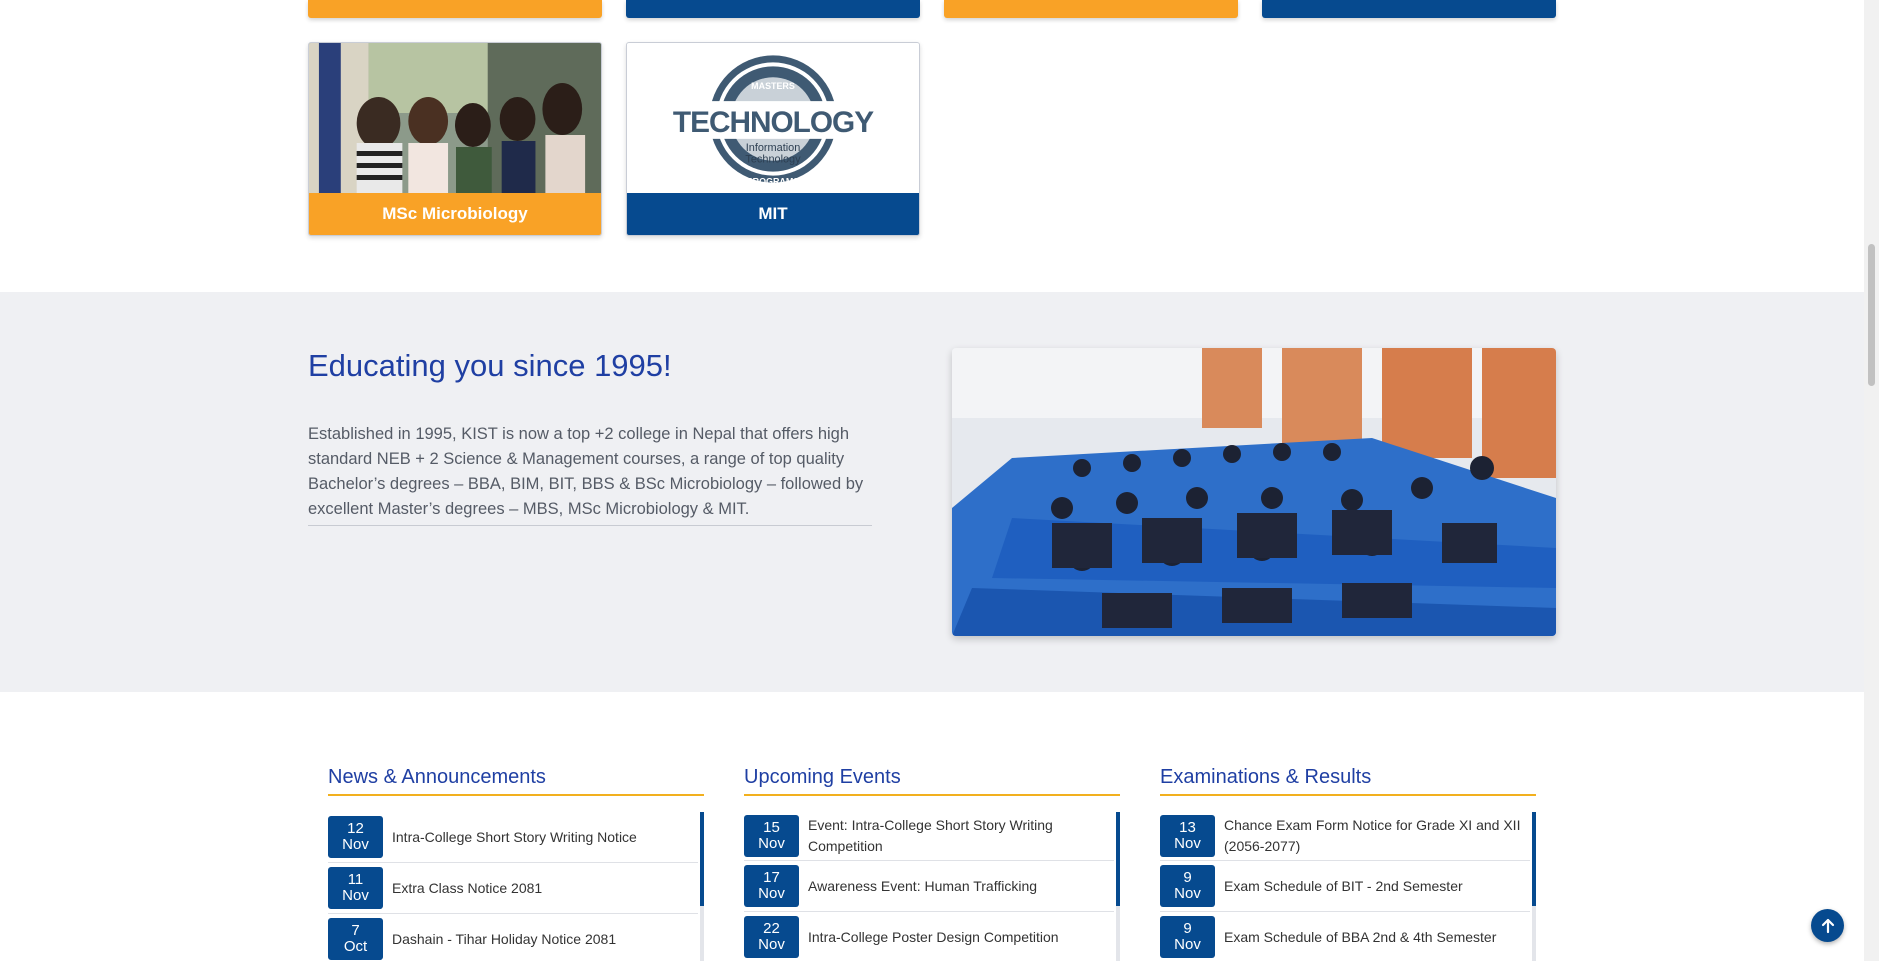  I want to click on svg-text: MASTERS, so click(773, 86).